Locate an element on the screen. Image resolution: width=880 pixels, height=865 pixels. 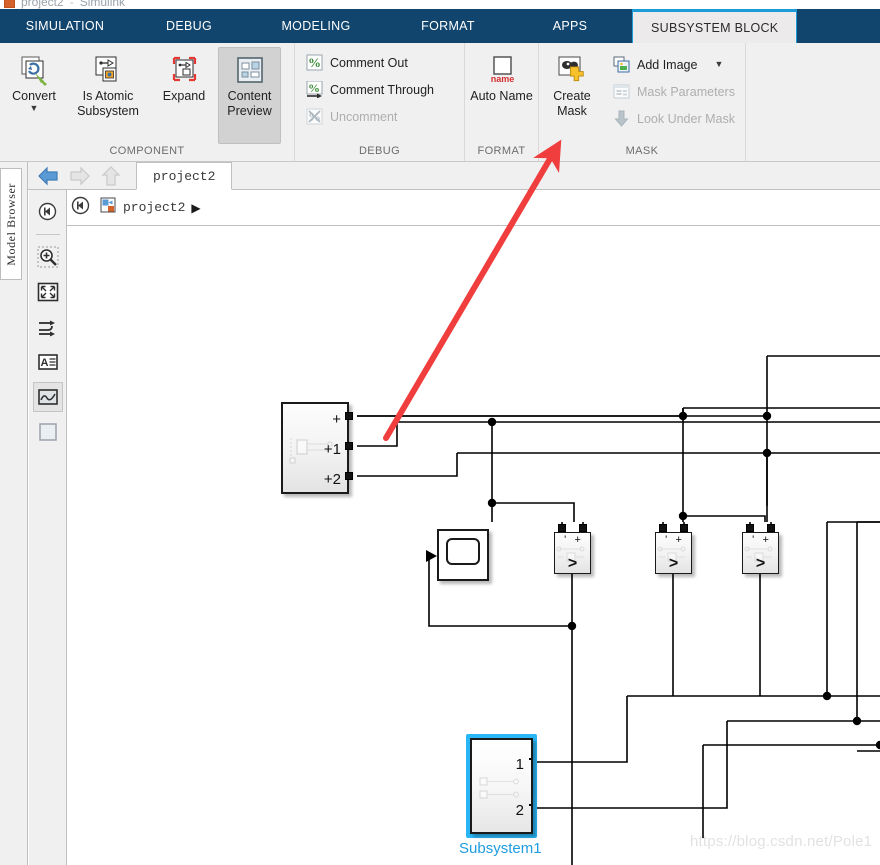
convert-button: Convert ▼ is located at coordinates (34, 80).